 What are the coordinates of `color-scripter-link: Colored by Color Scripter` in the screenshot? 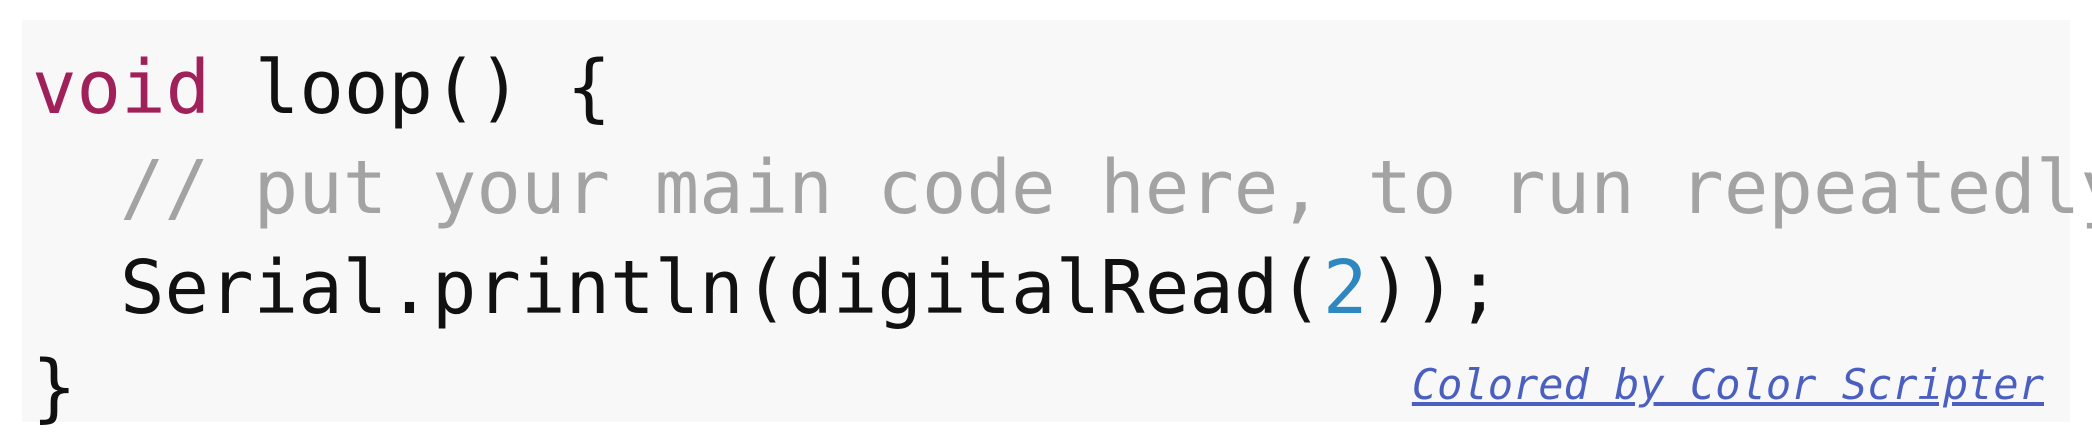 It's located at (1728, 384).